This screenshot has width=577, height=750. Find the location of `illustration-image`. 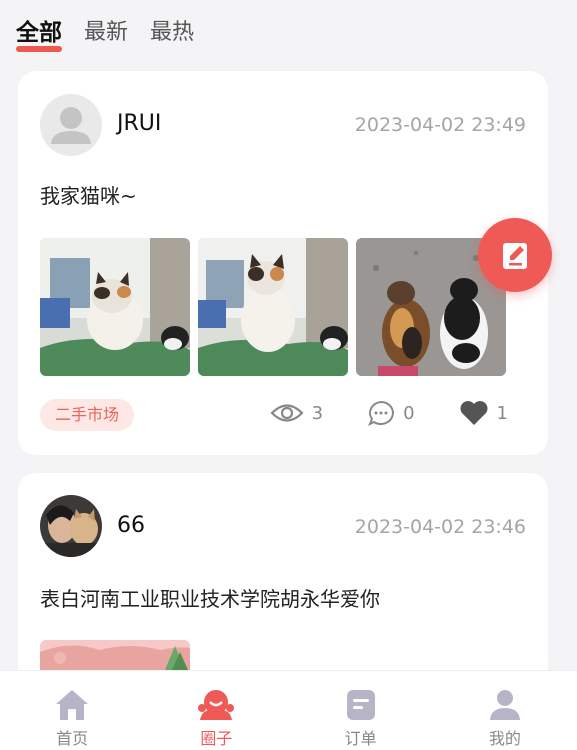

illustration-image is located at coordinates (115, 655).